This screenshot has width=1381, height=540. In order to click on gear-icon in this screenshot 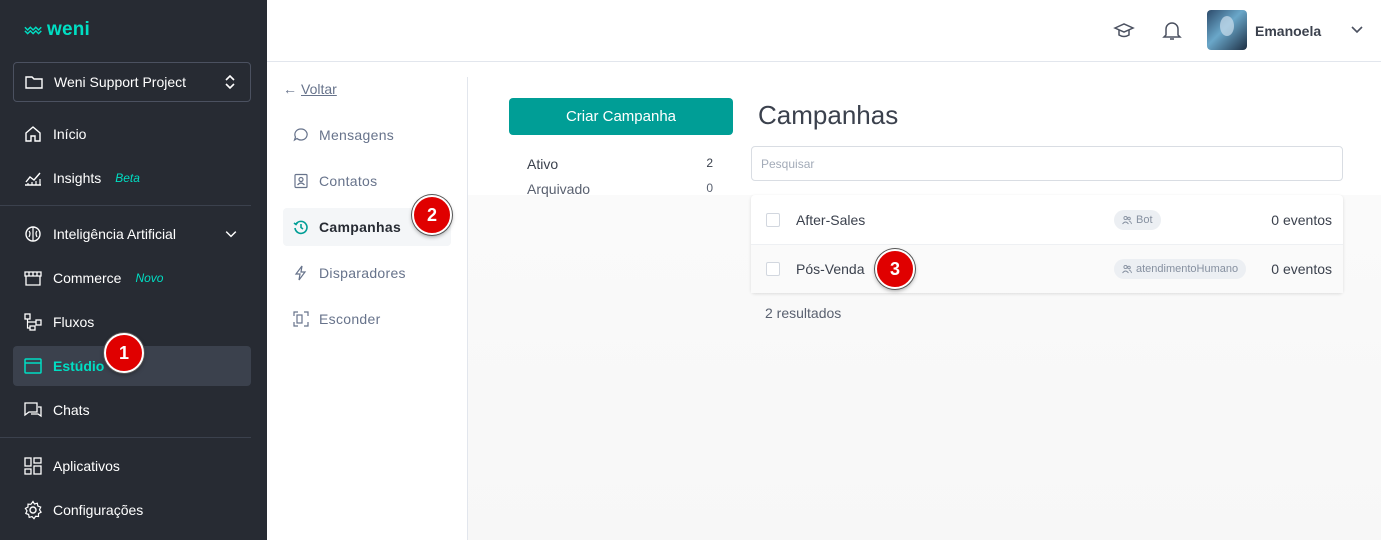, I will do `click(33, 510)`.